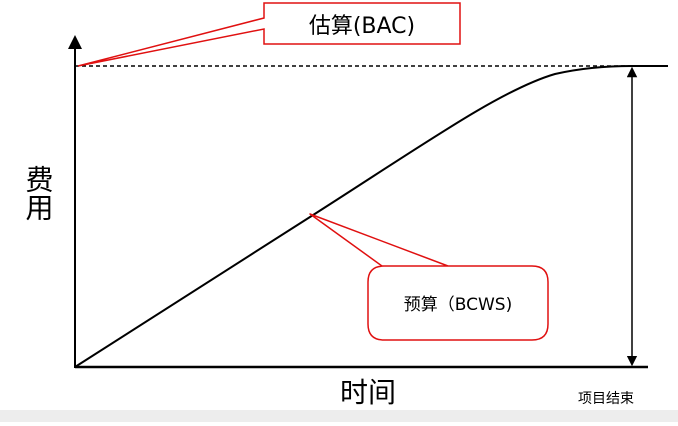 The width and height of the screenshot is (678, 426). What do you see at coordinates (38, 193) in the screenshot?
I see `y-axis-label: 费用` at bounding box center [38, 193].